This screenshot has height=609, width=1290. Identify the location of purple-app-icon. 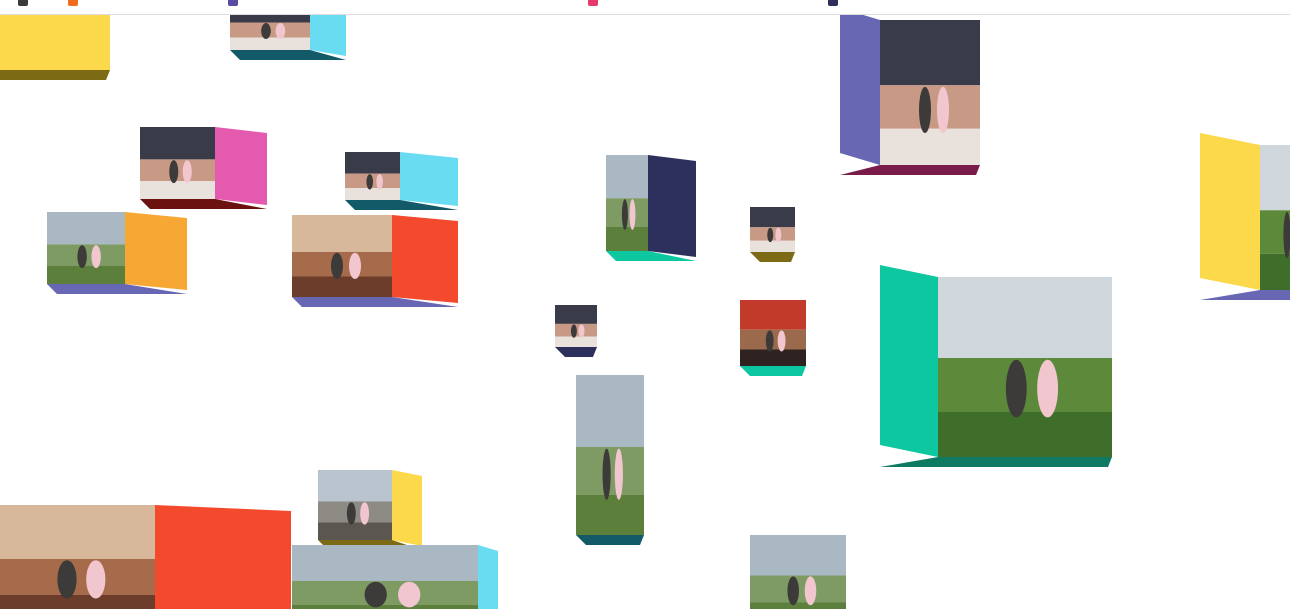
(233, 3).